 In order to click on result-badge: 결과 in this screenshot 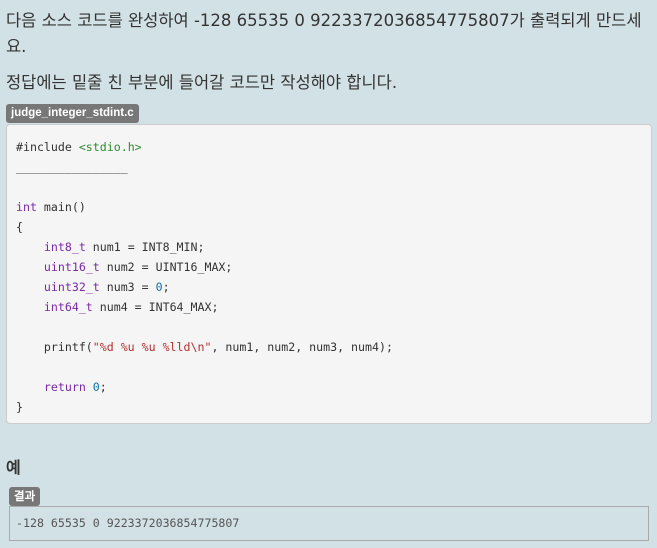, I will do `click(25, 496)`.